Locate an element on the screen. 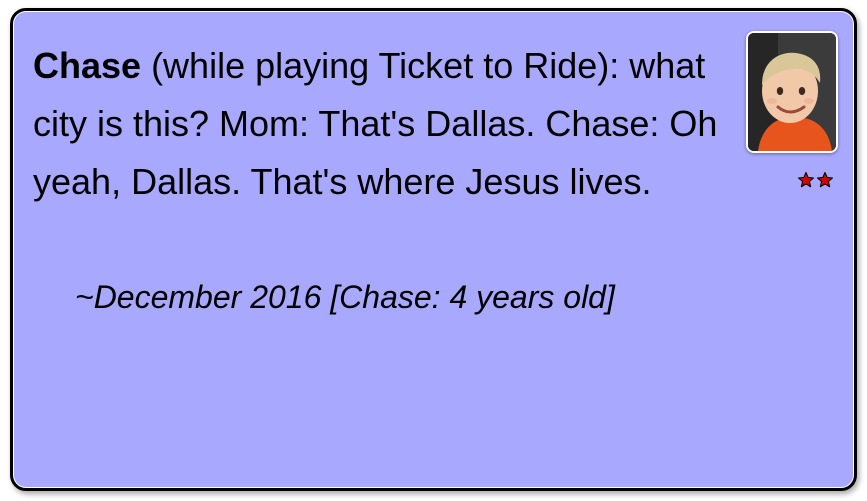 The width and height of the screenshot is (867, 501). child-photo is located at coordinates (792, 92).